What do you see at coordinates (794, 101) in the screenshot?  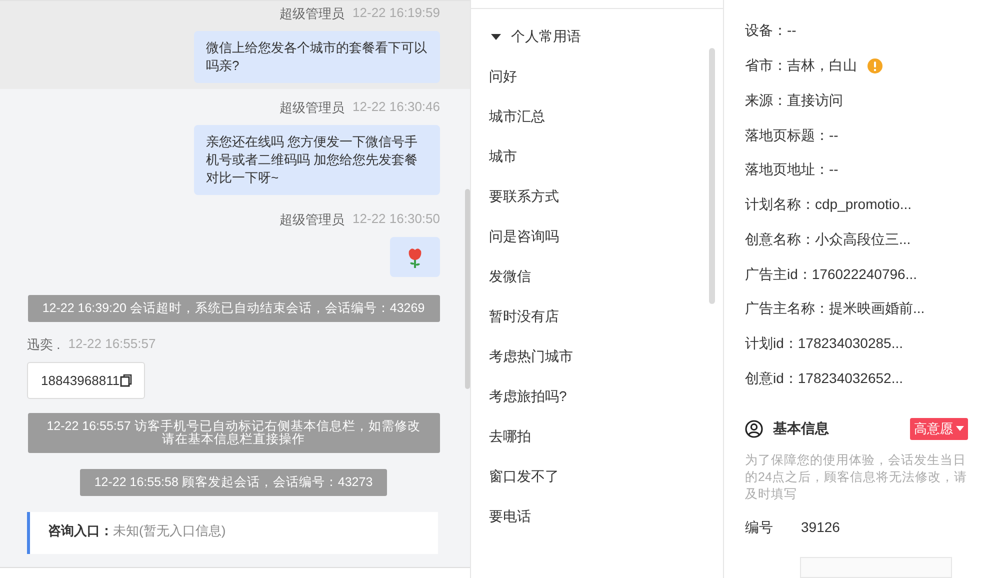 I see `info-field: 来源：直接访问` at bounding box center [794, 101].